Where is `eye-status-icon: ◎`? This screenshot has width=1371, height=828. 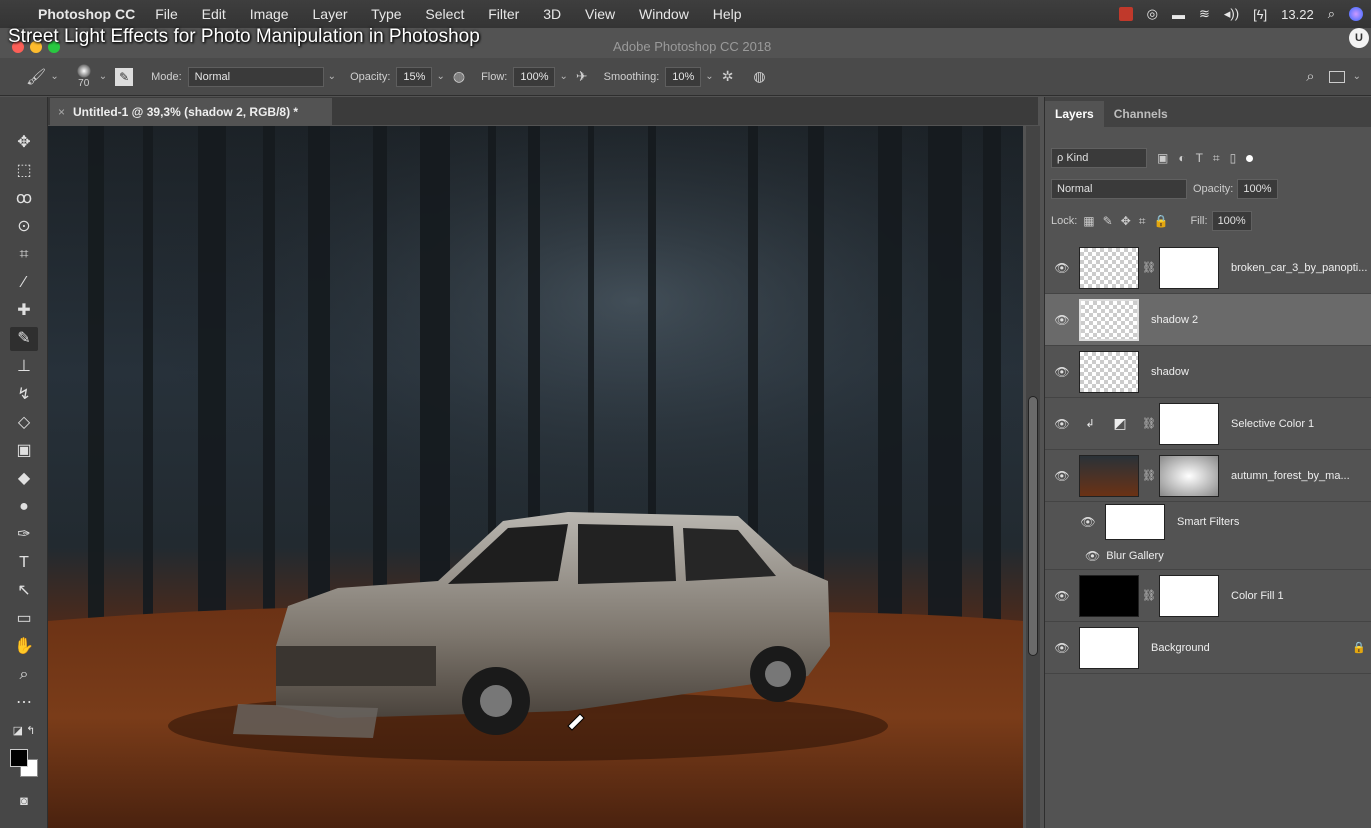 eye-status-icon: ◎ is located at coordinates (1152, 14).